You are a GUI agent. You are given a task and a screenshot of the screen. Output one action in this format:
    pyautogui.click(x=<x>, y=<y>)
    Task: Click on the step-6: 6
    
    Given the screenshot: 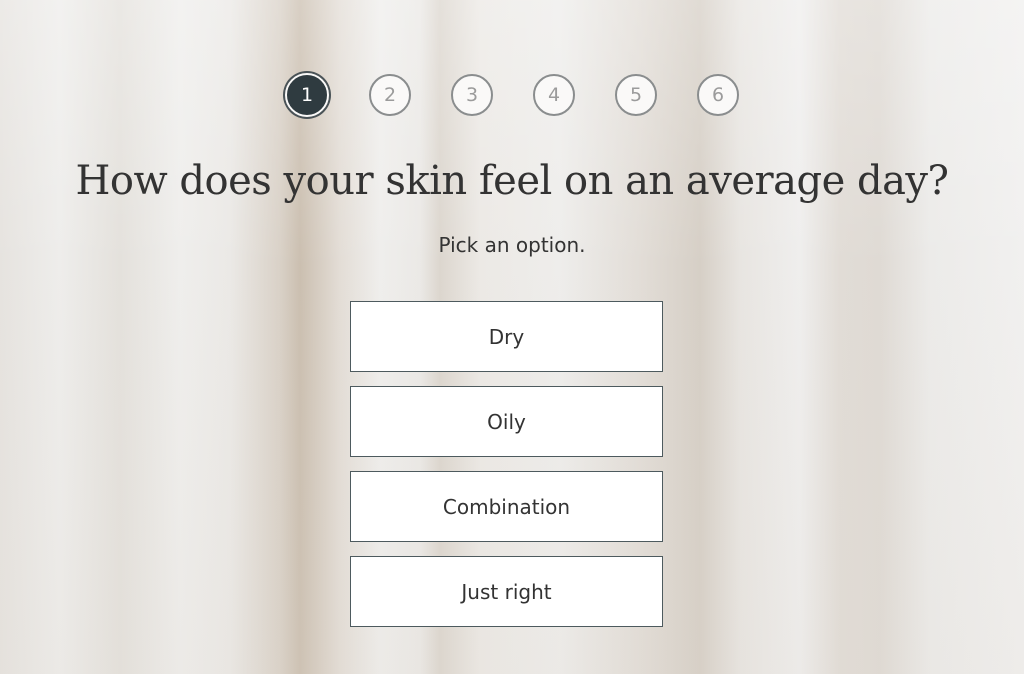 What is the action you would take?
    pyautogui.click(x=718, y=95)
    